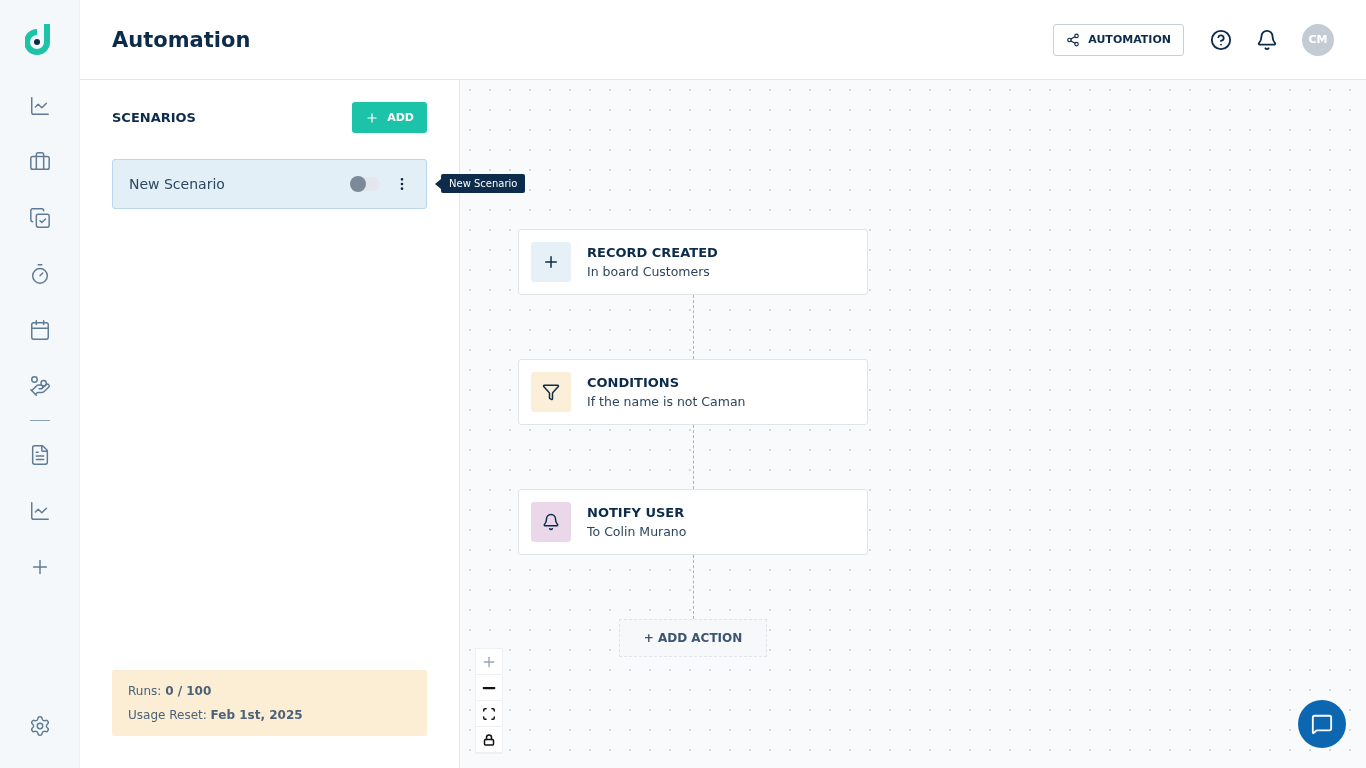 Image resolution: width=1366 pixels, height=768 pixels. I want to click on node-subtitle: In board Customers, so click(649, 271).